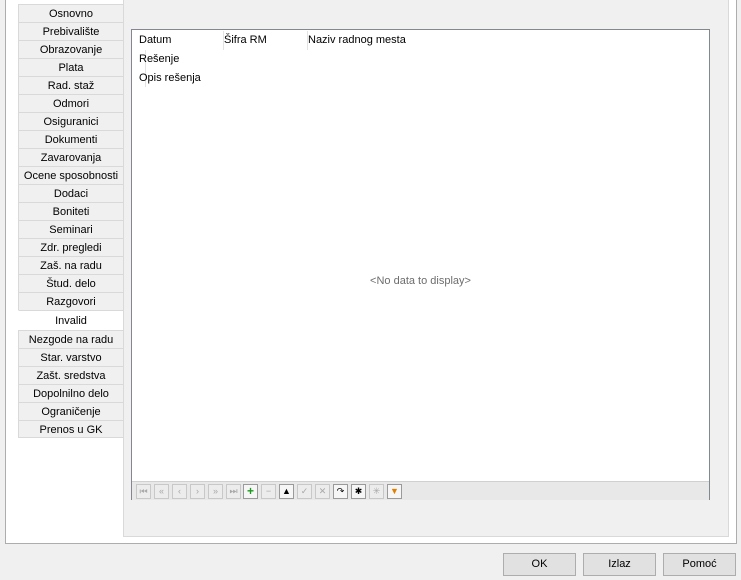  I want to click on tab-zas-na-radu: Zaš. na radu, so click(71, 265).